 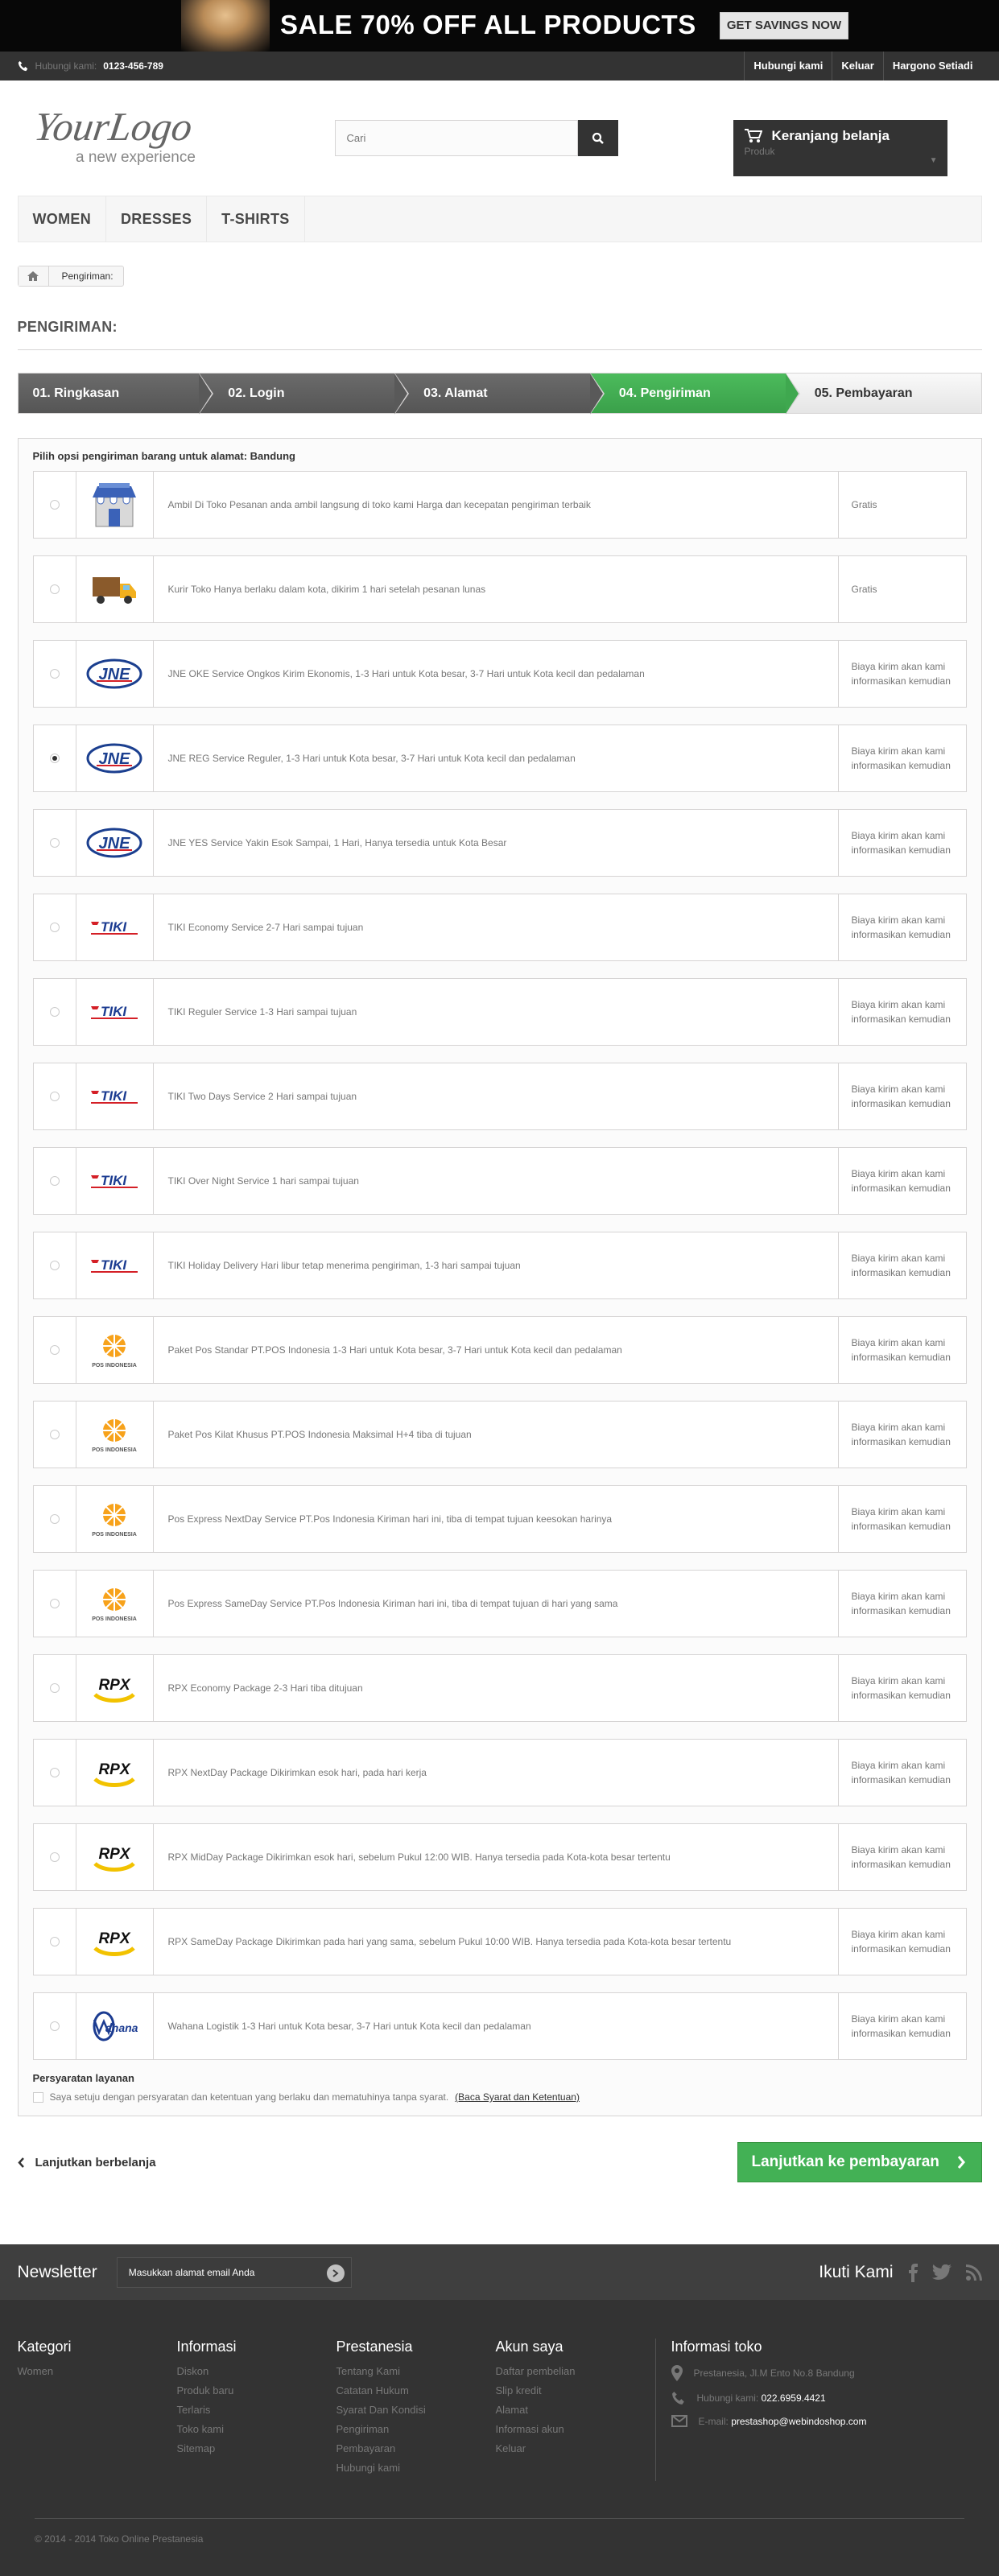 What do you see at coordinates (63, 219) in the screenshot?
I see `menu-item-women: WOMEN` at bounding box center [63, 219].